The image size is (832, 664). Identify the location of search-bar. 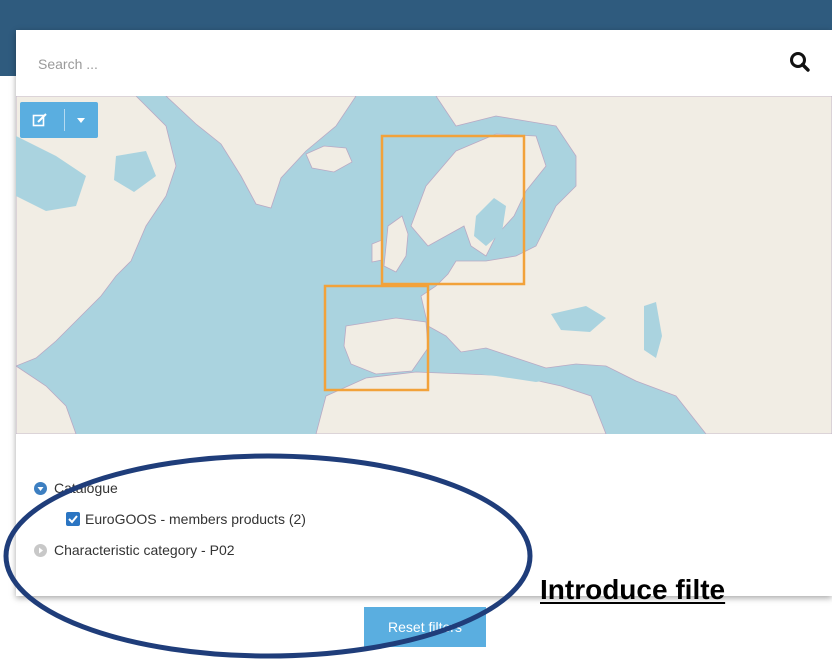
(424, 63).